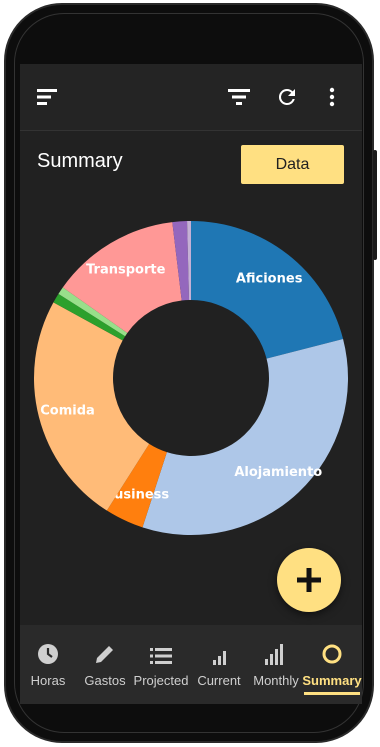 This screenshot has width=380, height=747. I want to click on pencil-icon, so click(104, 654).